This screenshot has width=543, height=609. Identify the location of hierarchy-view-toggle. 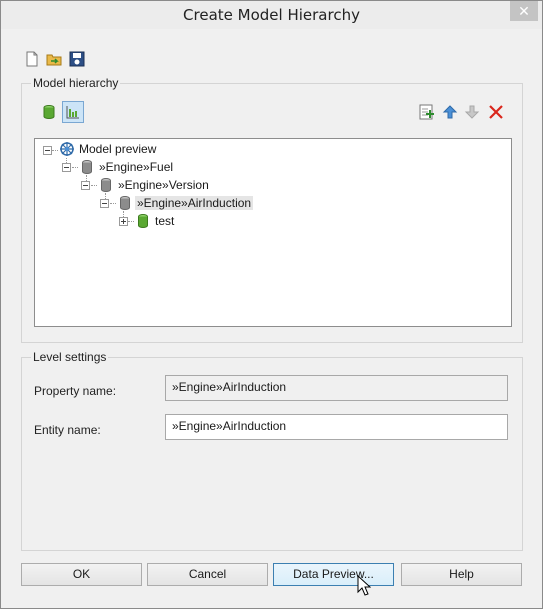
(73, 112).